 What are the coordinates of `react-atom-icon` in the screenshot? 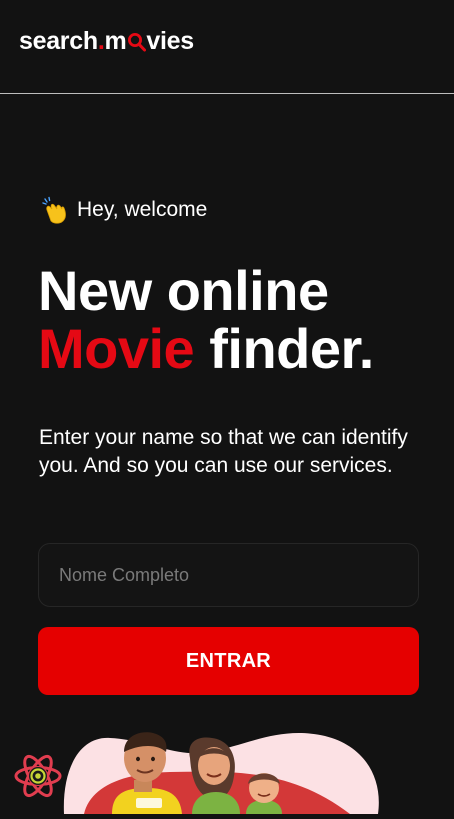 It's located at (38, 776).